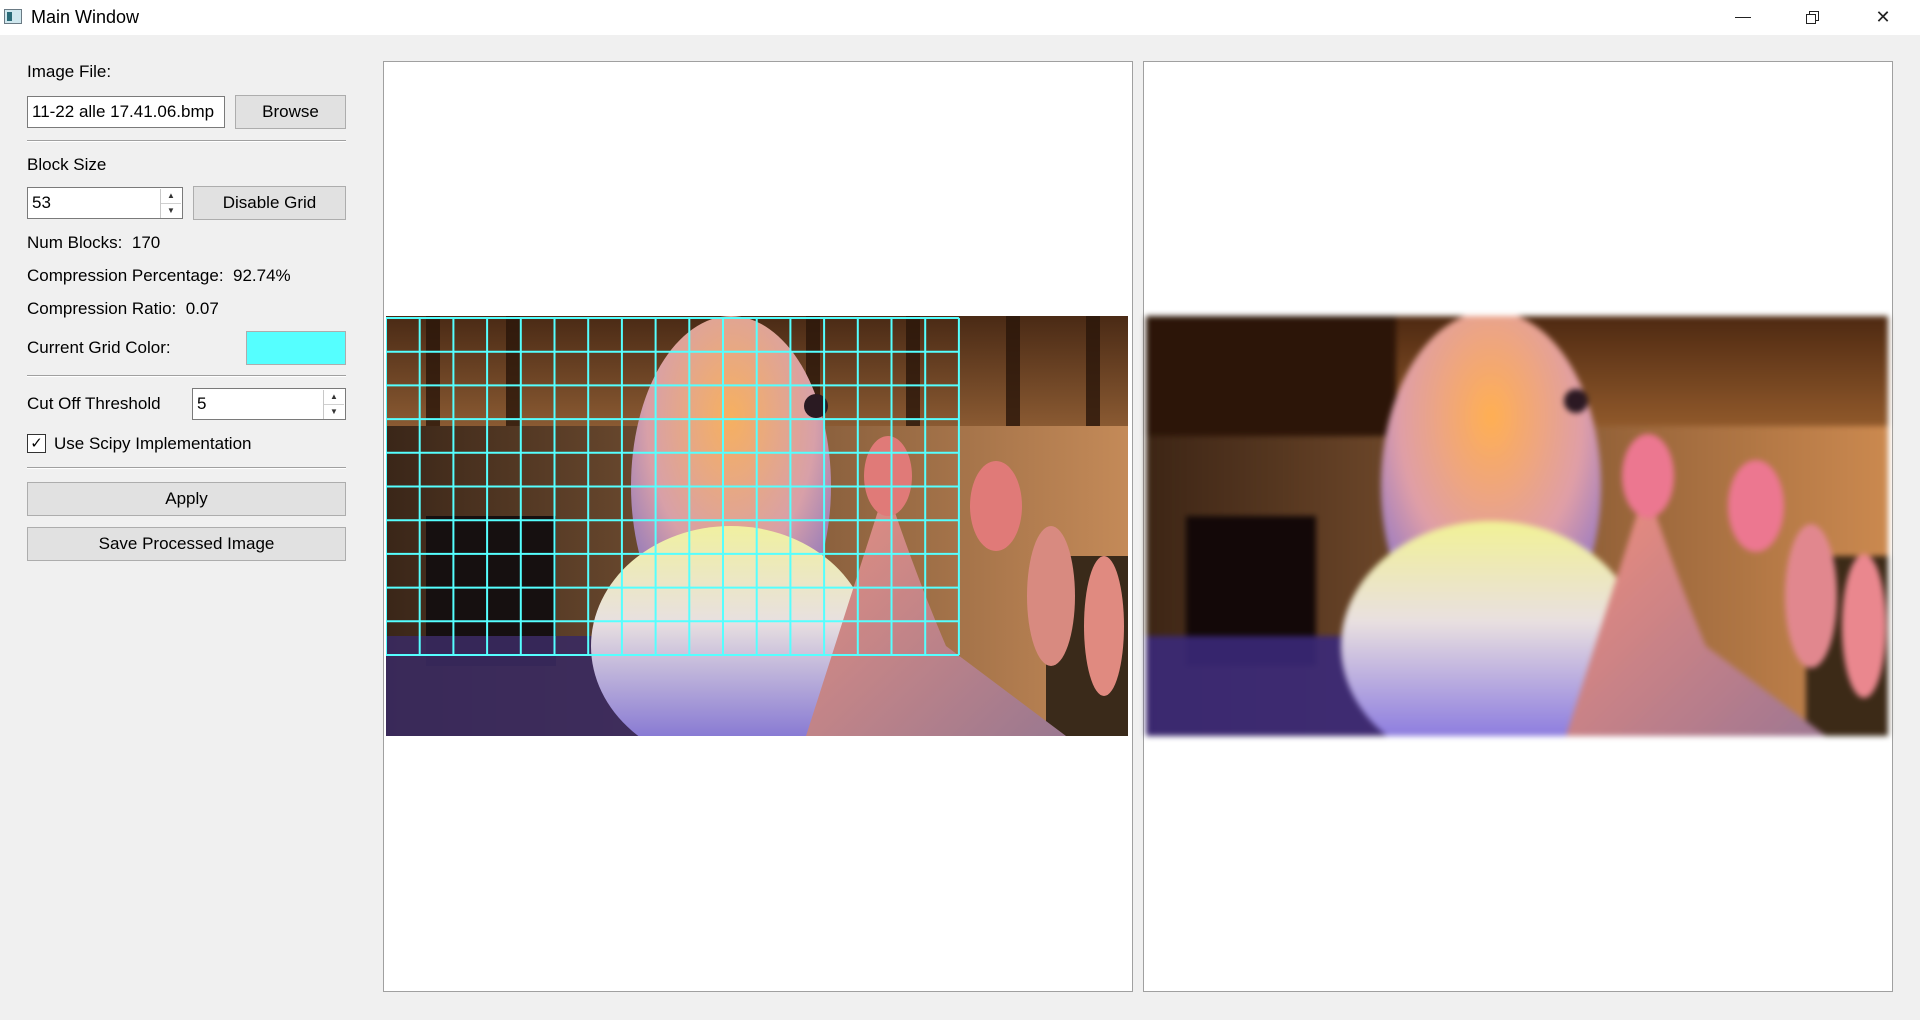 Image resolution: width=1920 pixels, height=1020 pixels. I want to click on browse-button: Browse, so click(290, 112).